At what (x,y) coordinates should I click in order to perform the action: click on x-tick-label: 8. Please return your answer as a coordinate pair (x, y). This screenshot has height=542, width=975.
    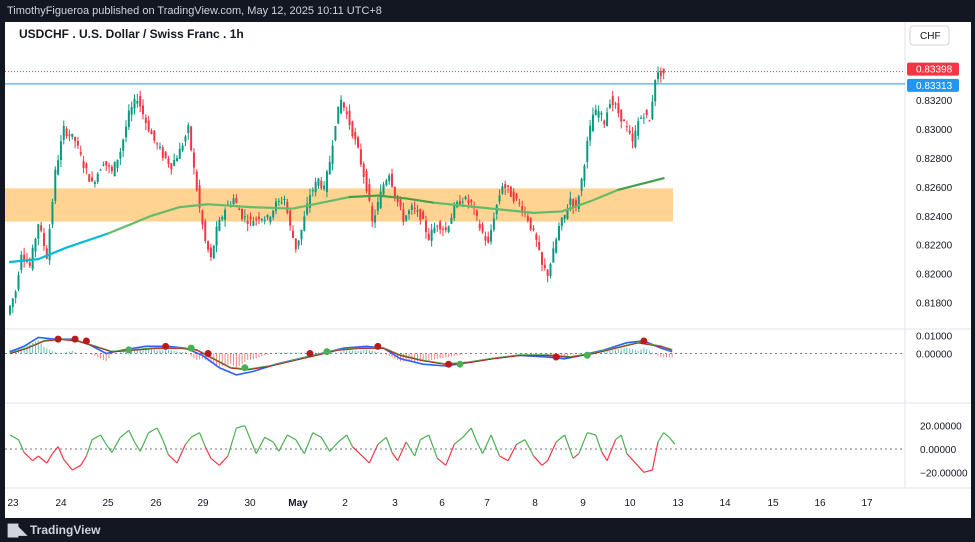
    Looking at the image, I should click on (535, 503).